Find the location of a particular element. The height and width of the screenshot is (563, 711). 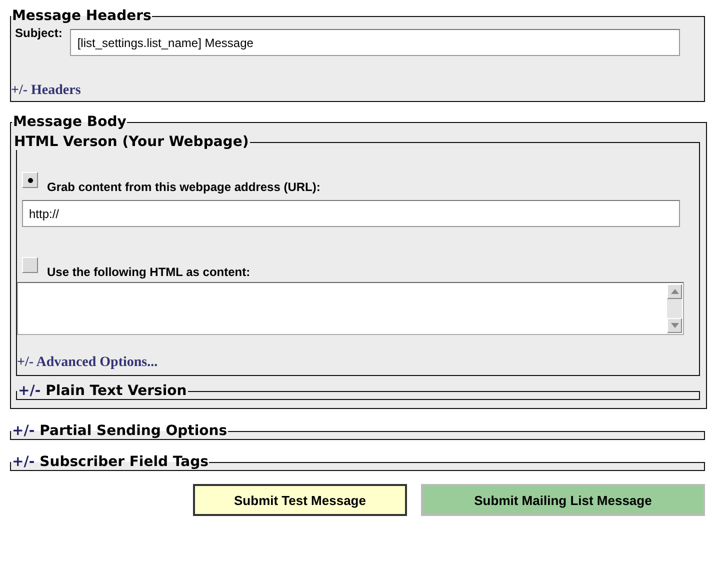

section-title: HTML Verson (Your Webpage) is located at coordinates (131, 142).